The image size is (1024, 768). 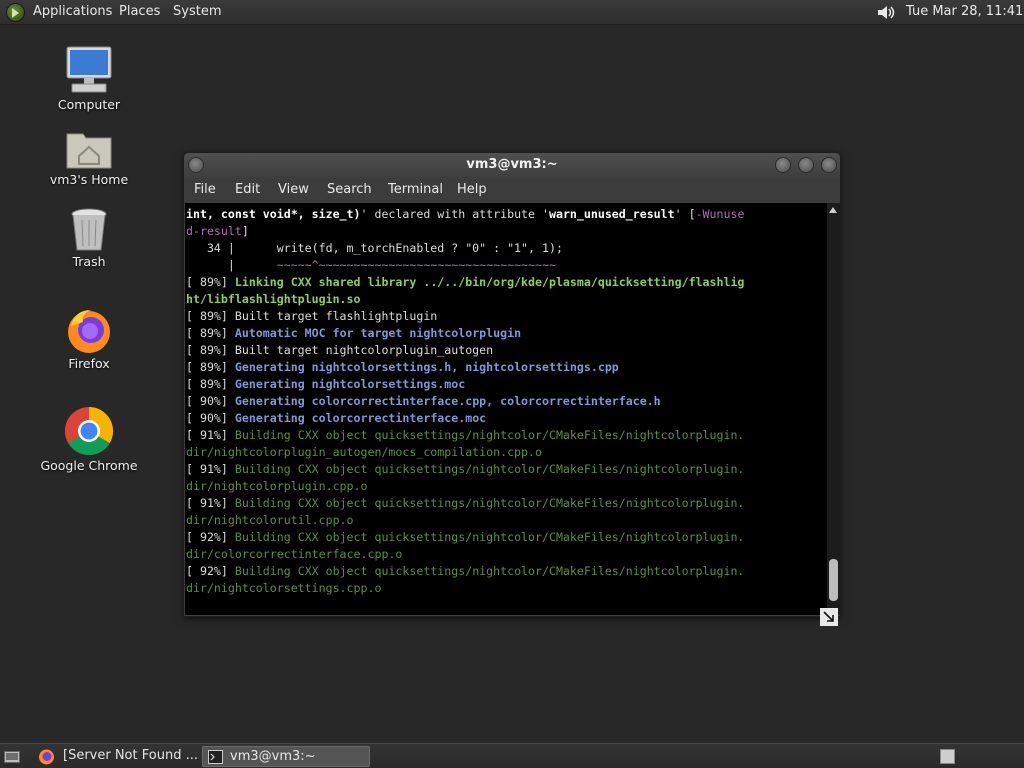 What do you see at coordinates (12, 756) in the screenshot?
I see `show-desktop-icon` at bounding box center [12, 756].